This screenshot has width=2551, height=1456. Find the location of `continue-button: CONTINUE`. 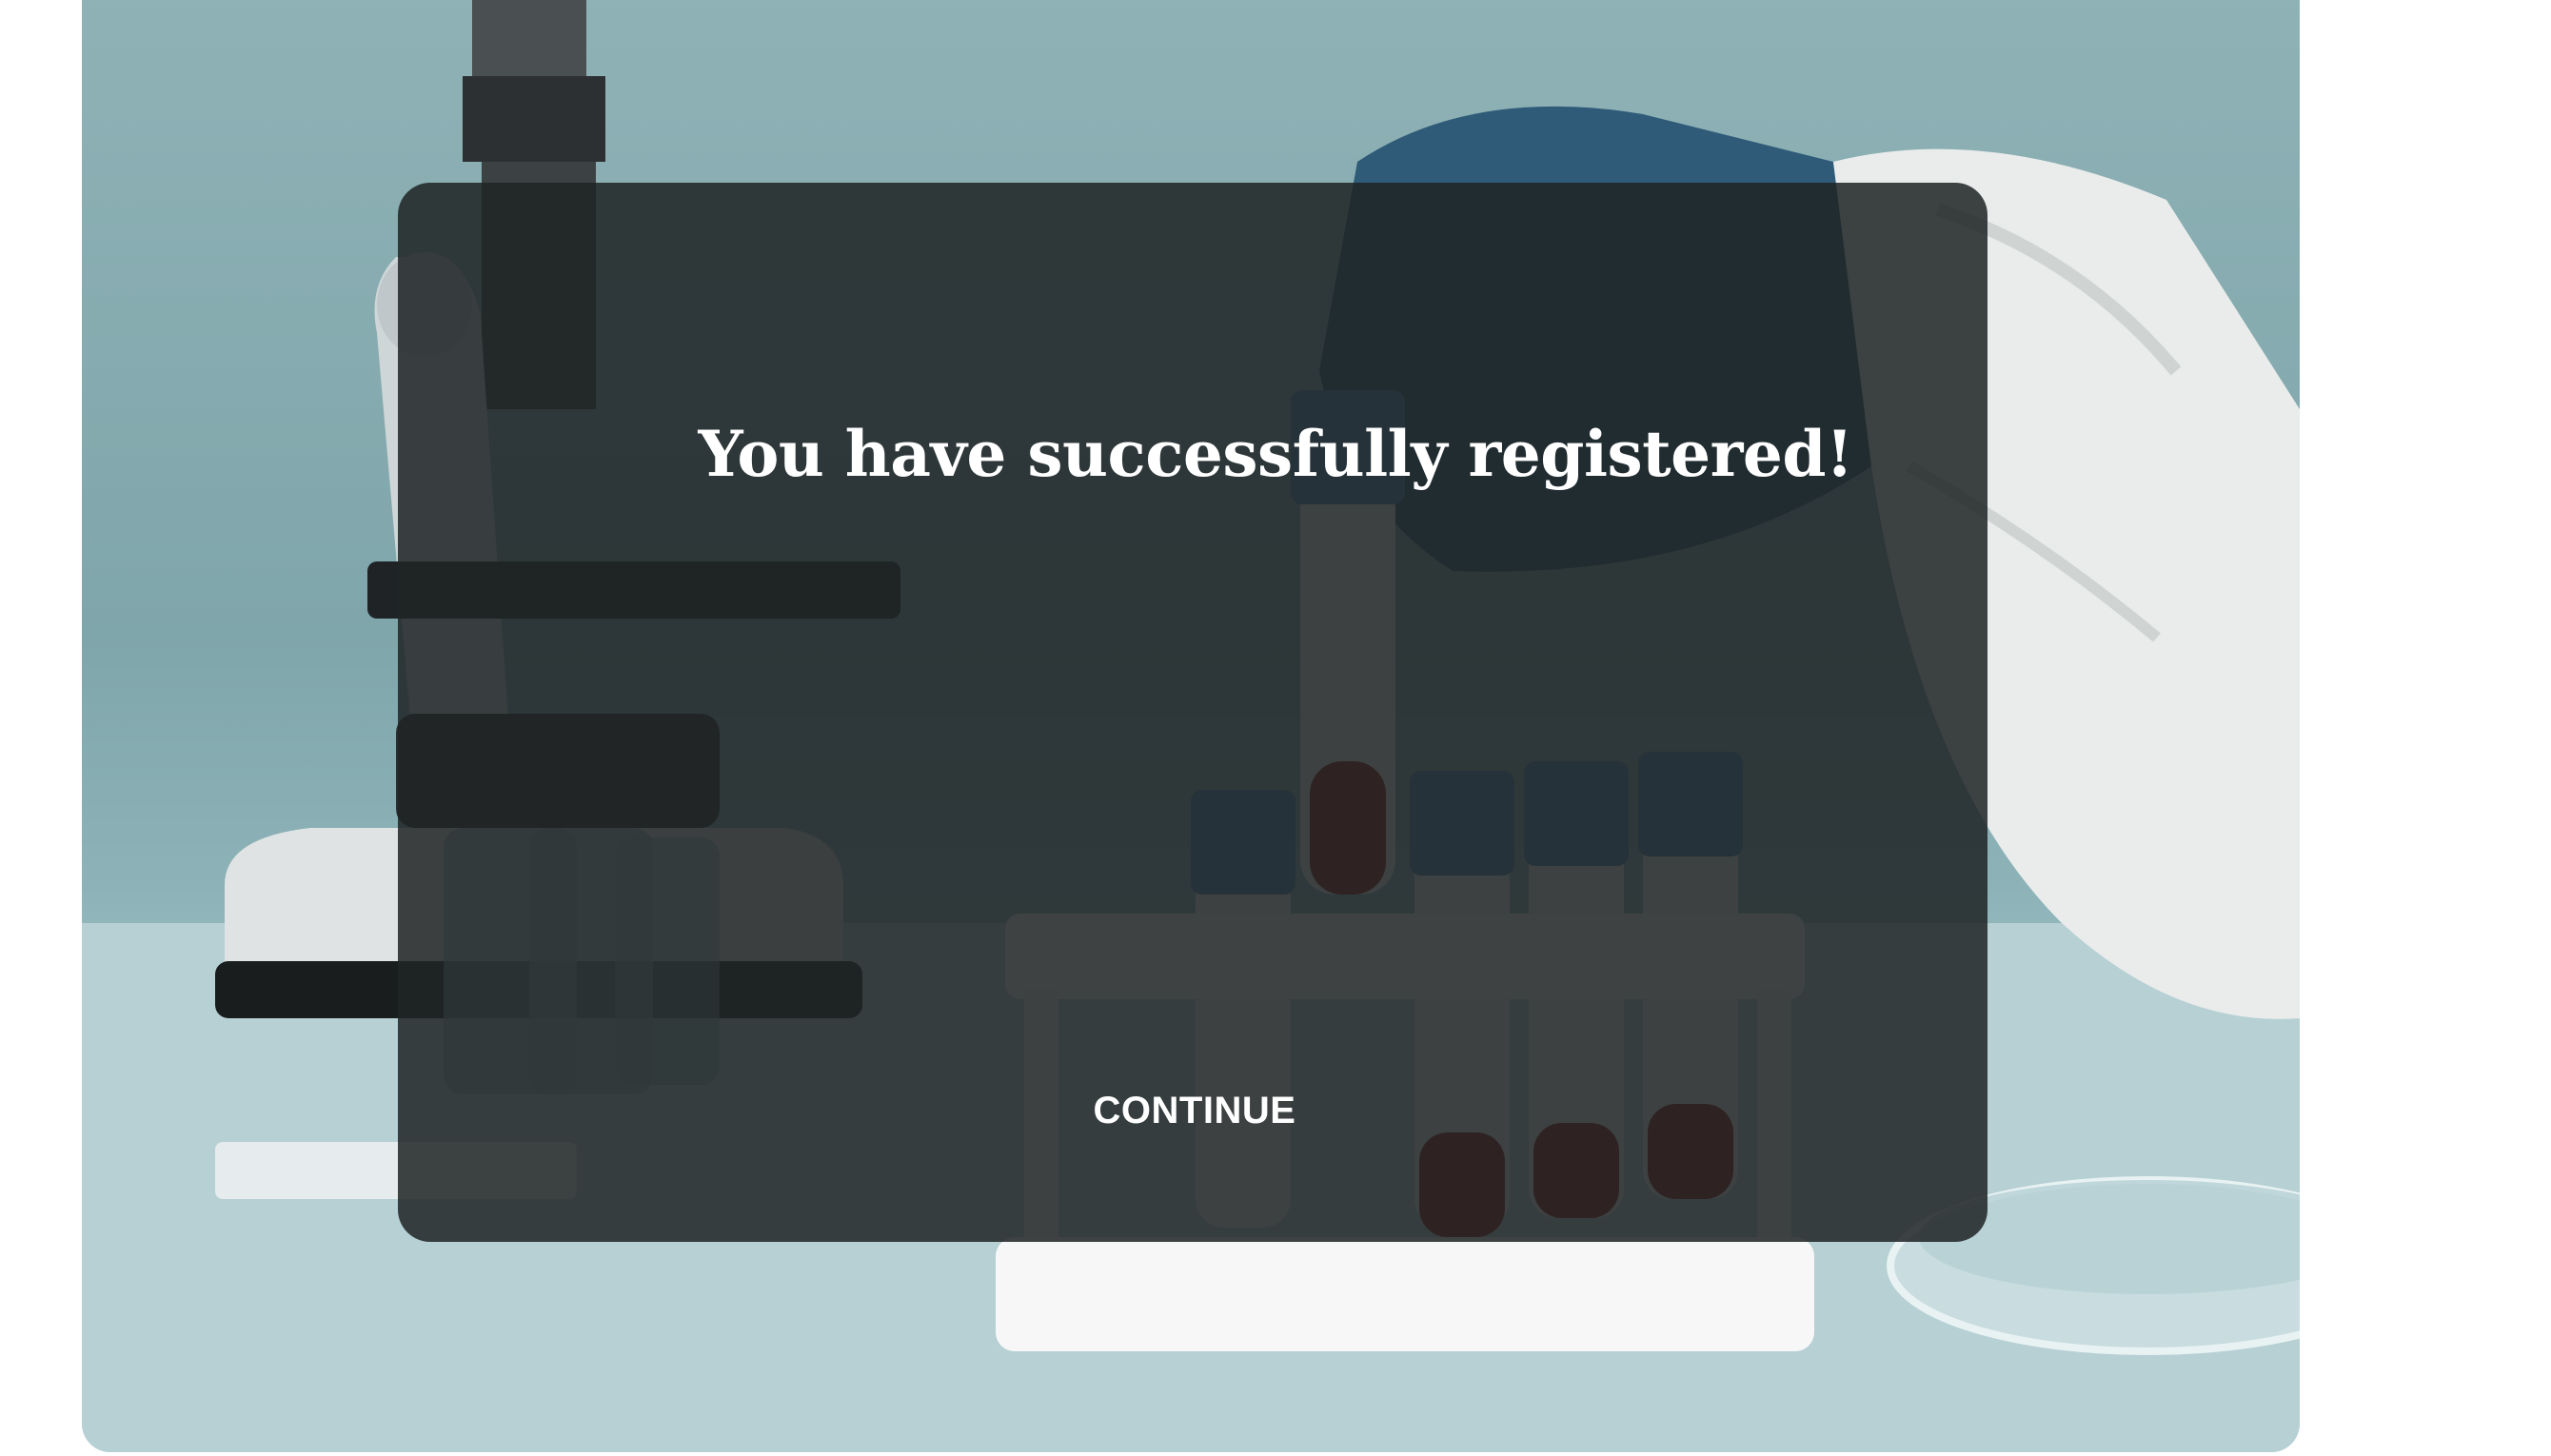

continue-button: CONTINUE is located at coordinates (1194, 1110).